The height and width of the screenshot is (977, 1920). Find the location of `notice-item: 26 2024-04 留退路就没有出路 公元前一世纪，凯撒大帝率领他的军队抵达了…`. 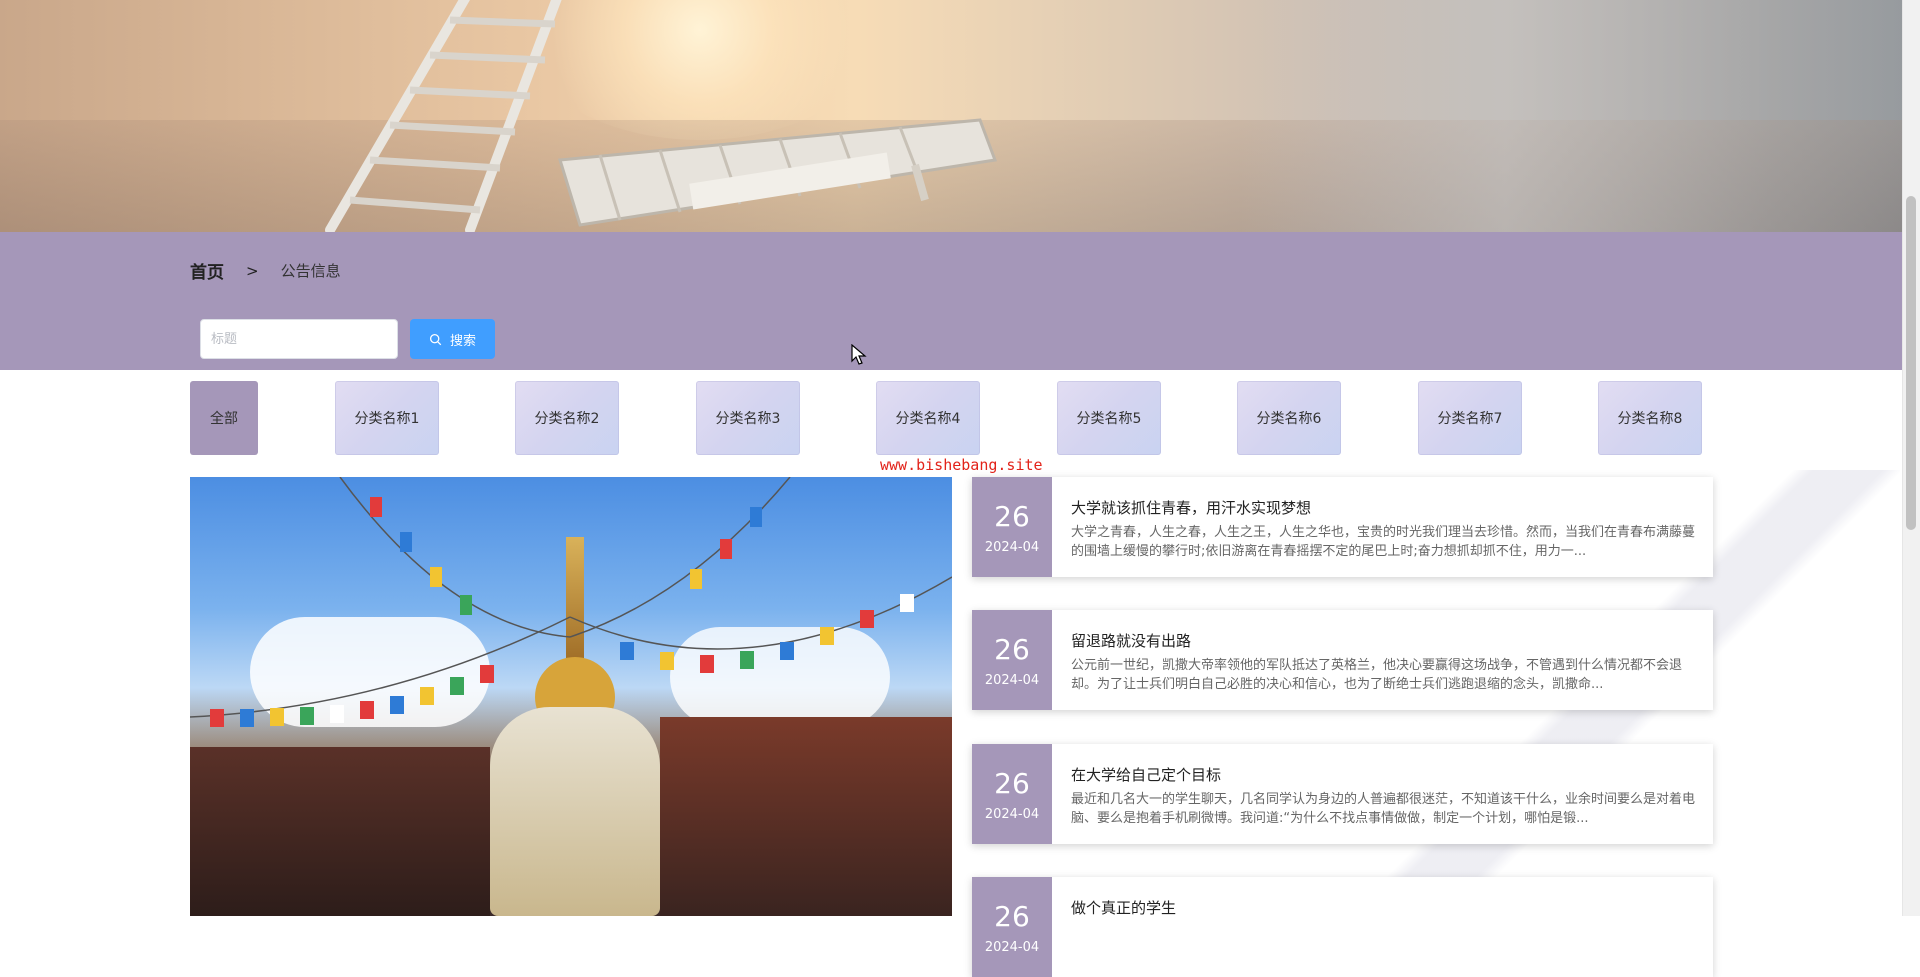

notice-item: 26 2024-04 留退路就没有出路 公元前一世纪，凯撒大帝率领他的军队抵达了… is located at coordinates (1342, 660).